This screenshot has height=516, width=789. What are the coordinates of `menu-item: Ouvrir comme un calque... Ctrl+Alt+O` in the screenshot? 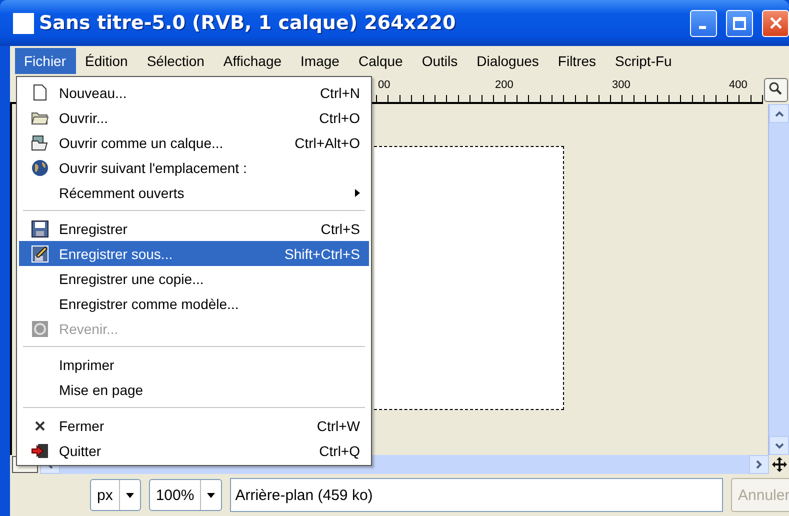 It's located at (194, 142).